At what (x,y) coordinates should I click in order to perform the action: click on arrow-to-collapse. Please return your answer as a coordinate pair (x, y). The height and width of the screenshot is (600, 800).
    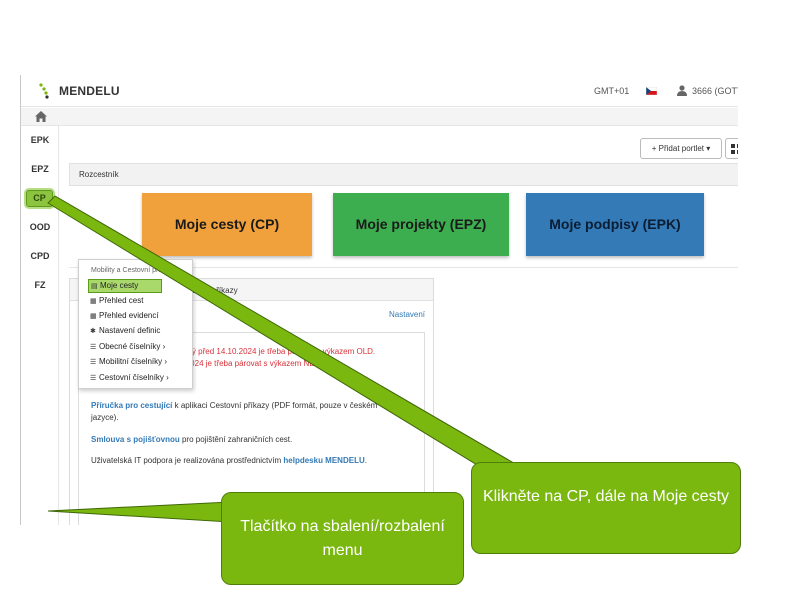
    Looking at the image, I should click on (139, 512).